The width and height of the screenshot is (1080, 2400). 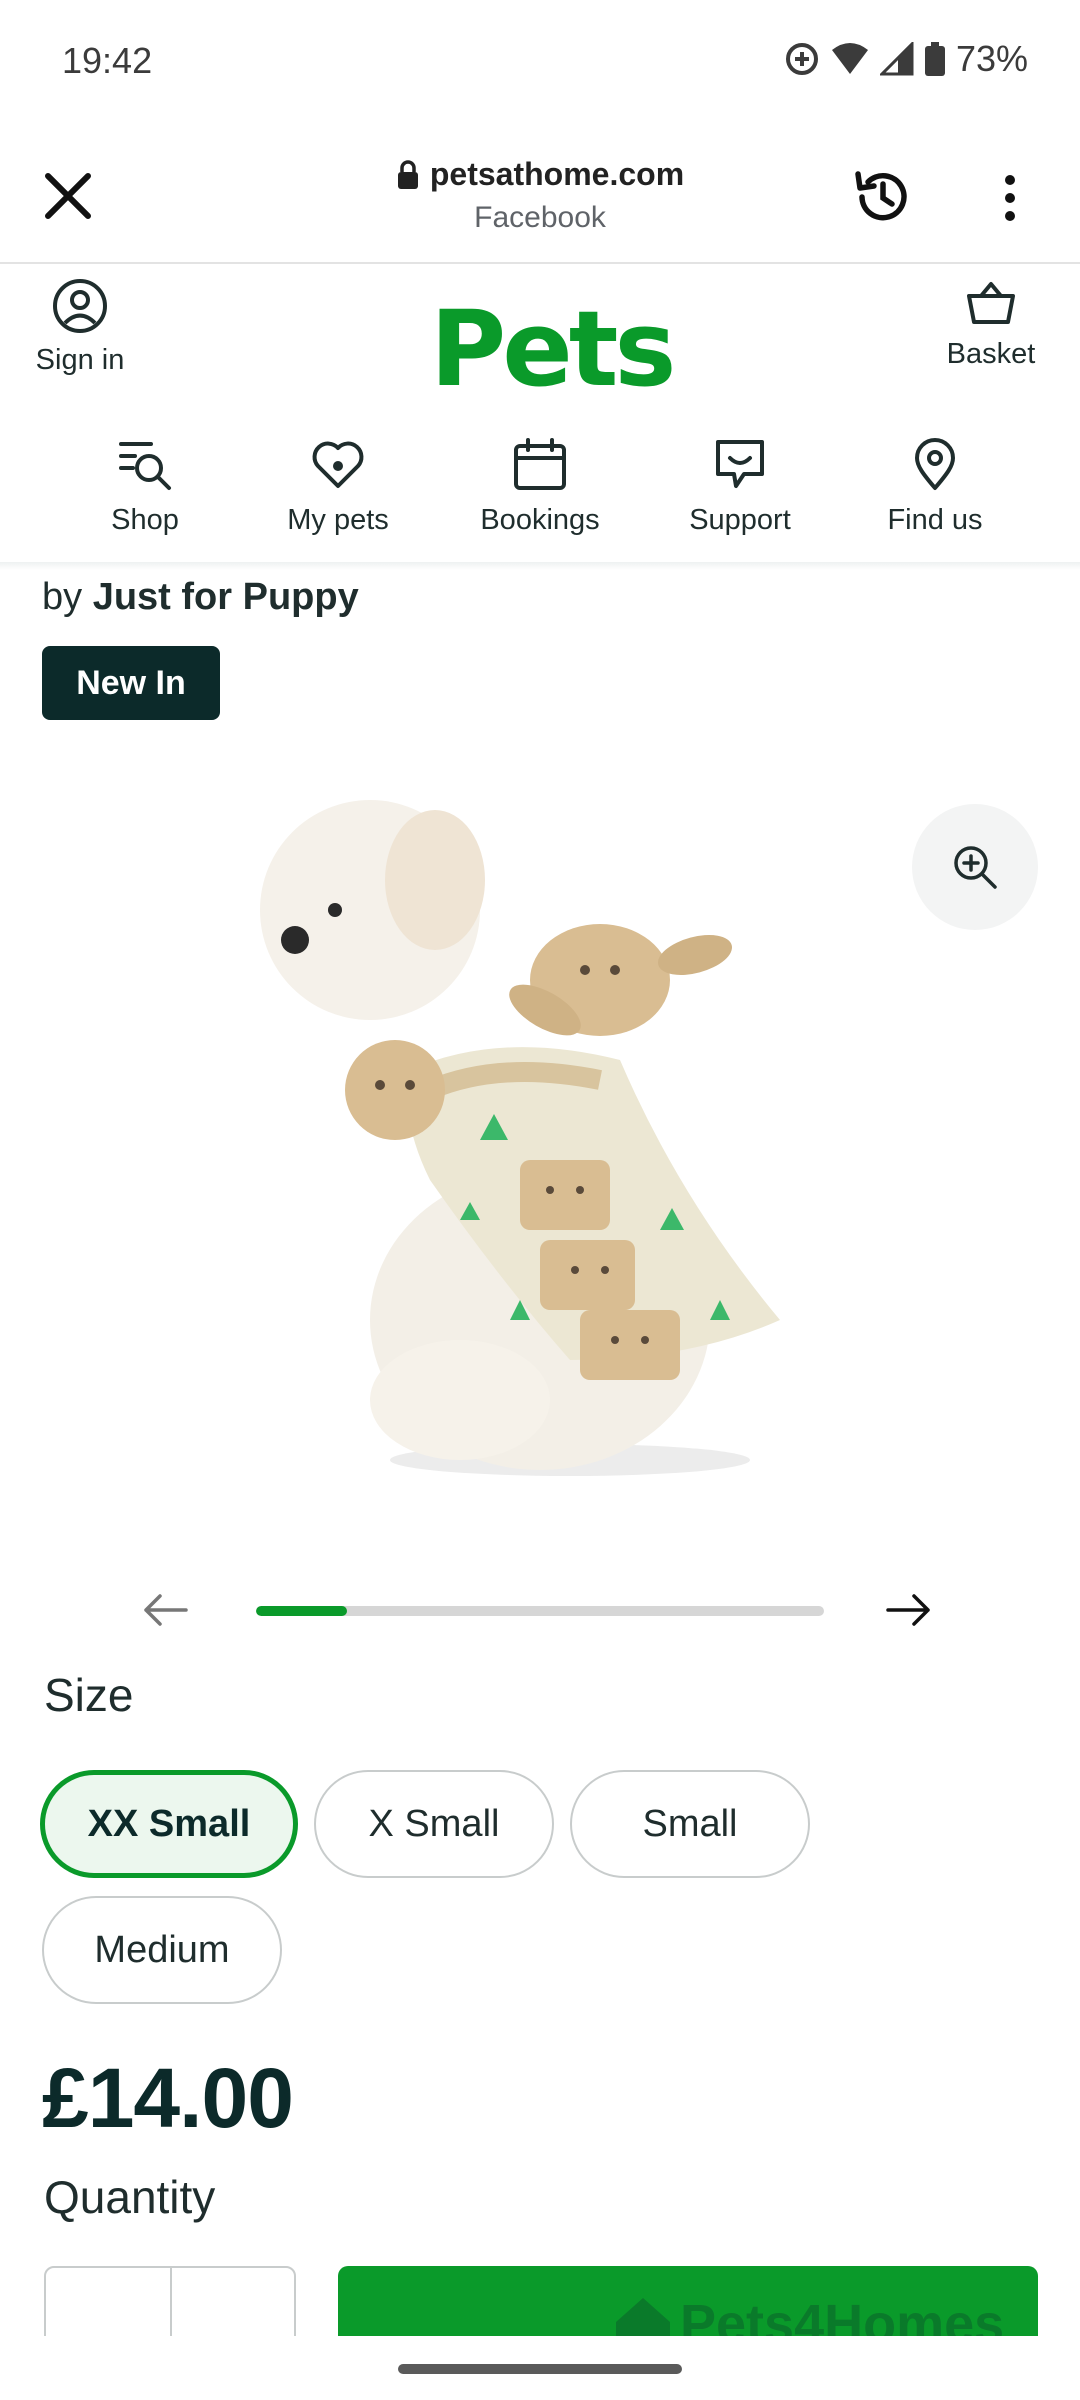 What do you see at coordinates (540, 2369) in the screenshot?
I see `gesture-handle` at bounding box center [540, 2369].